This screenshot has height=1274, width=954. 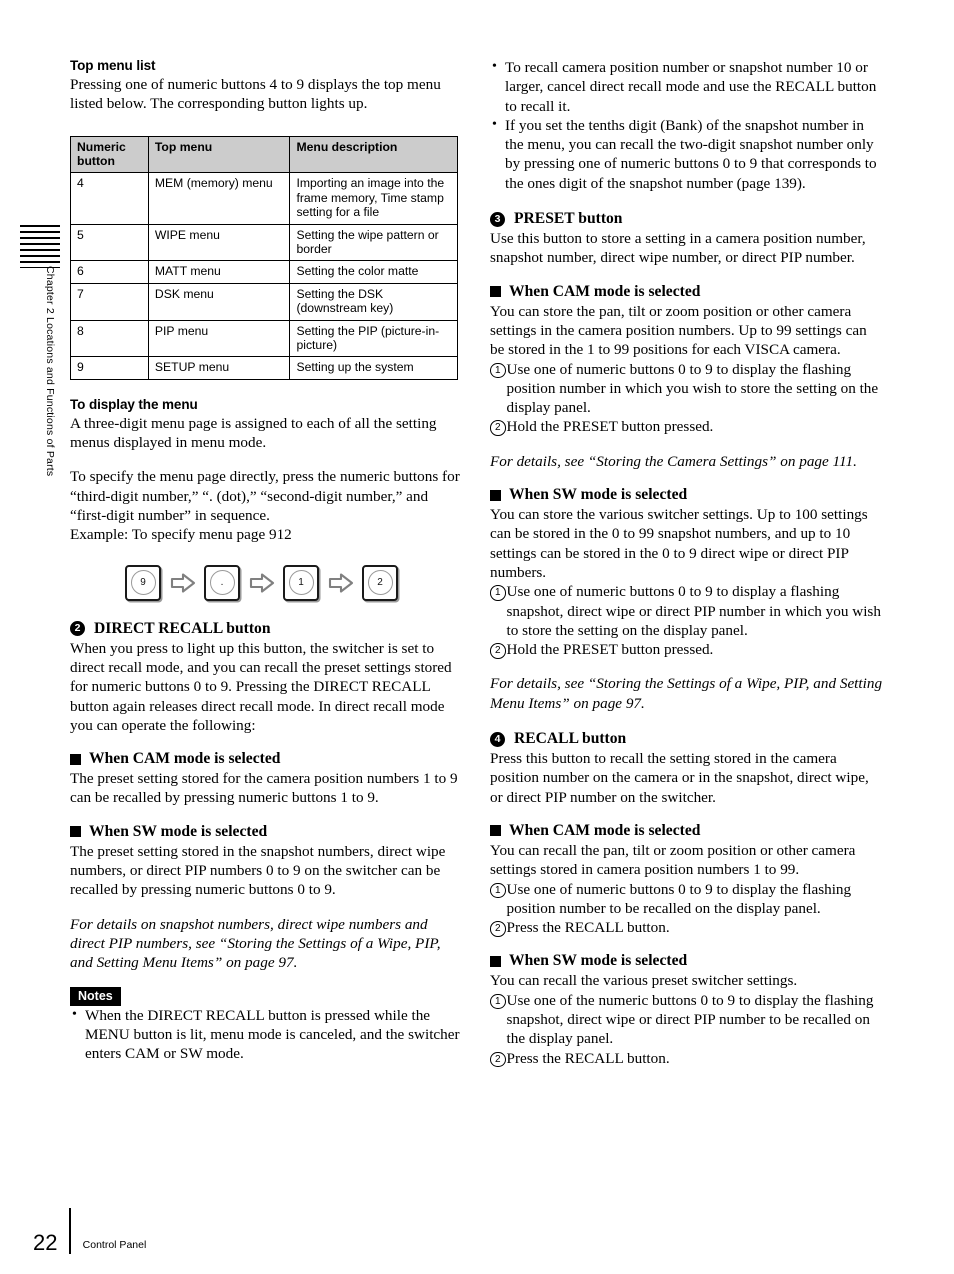 I want to click on table-cell: Setting the wipe pattern or border, so click(x=373, y=242).